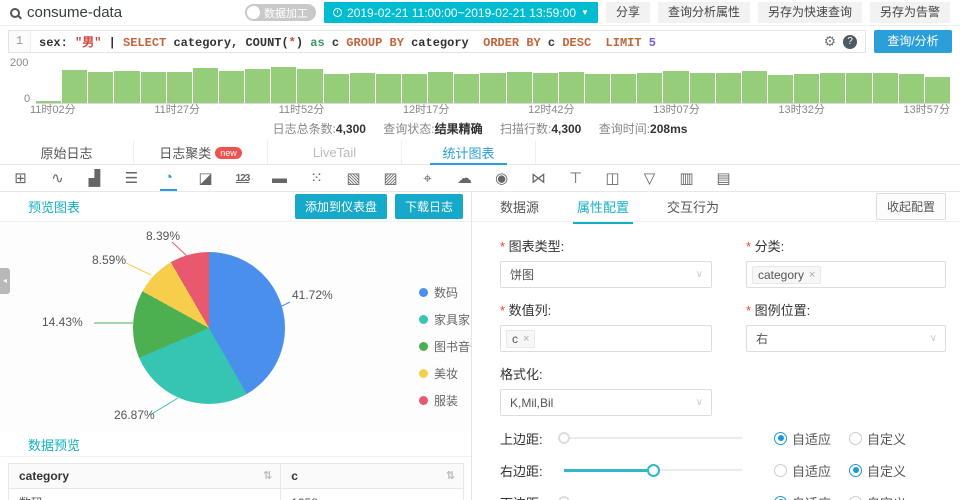 The height and width of the screenshot is (500, 960). Describe the element at coordinates (846, 338) in the screenshot. I see `legend-position-select: 右 ∨` at that location.